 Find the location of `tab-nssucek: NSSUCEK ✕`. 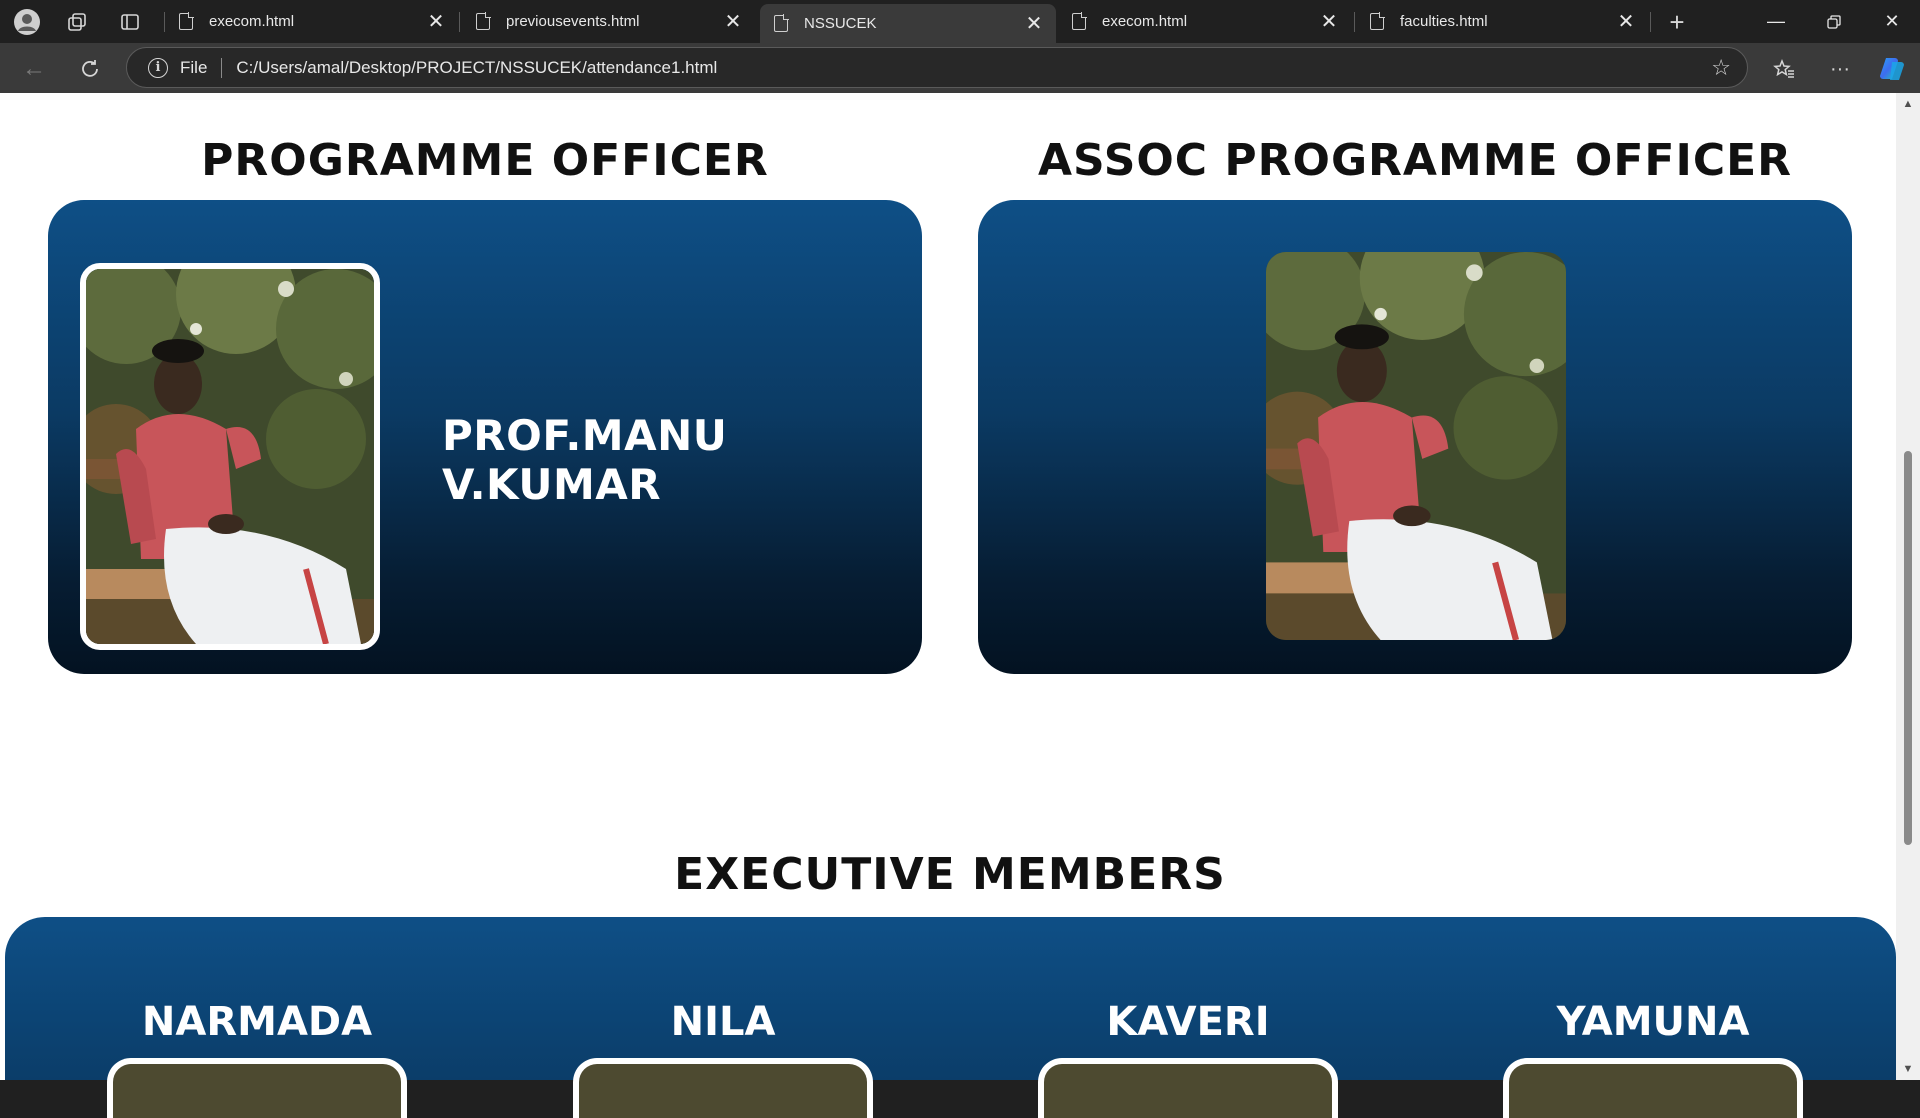

tab-nssucek: NSSUCEK ✕ is located at coordinates (908, 23).